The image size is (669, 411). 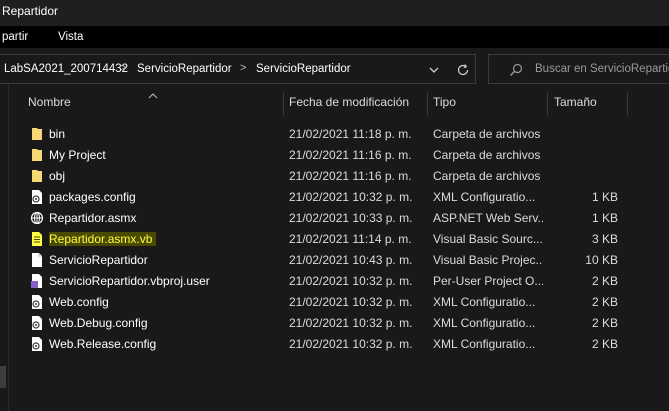 What do you see at coordinates (334, 37) in the screenshot?
I see `ribbon-tabs: partir Vista` at bounding box center [334, 37].